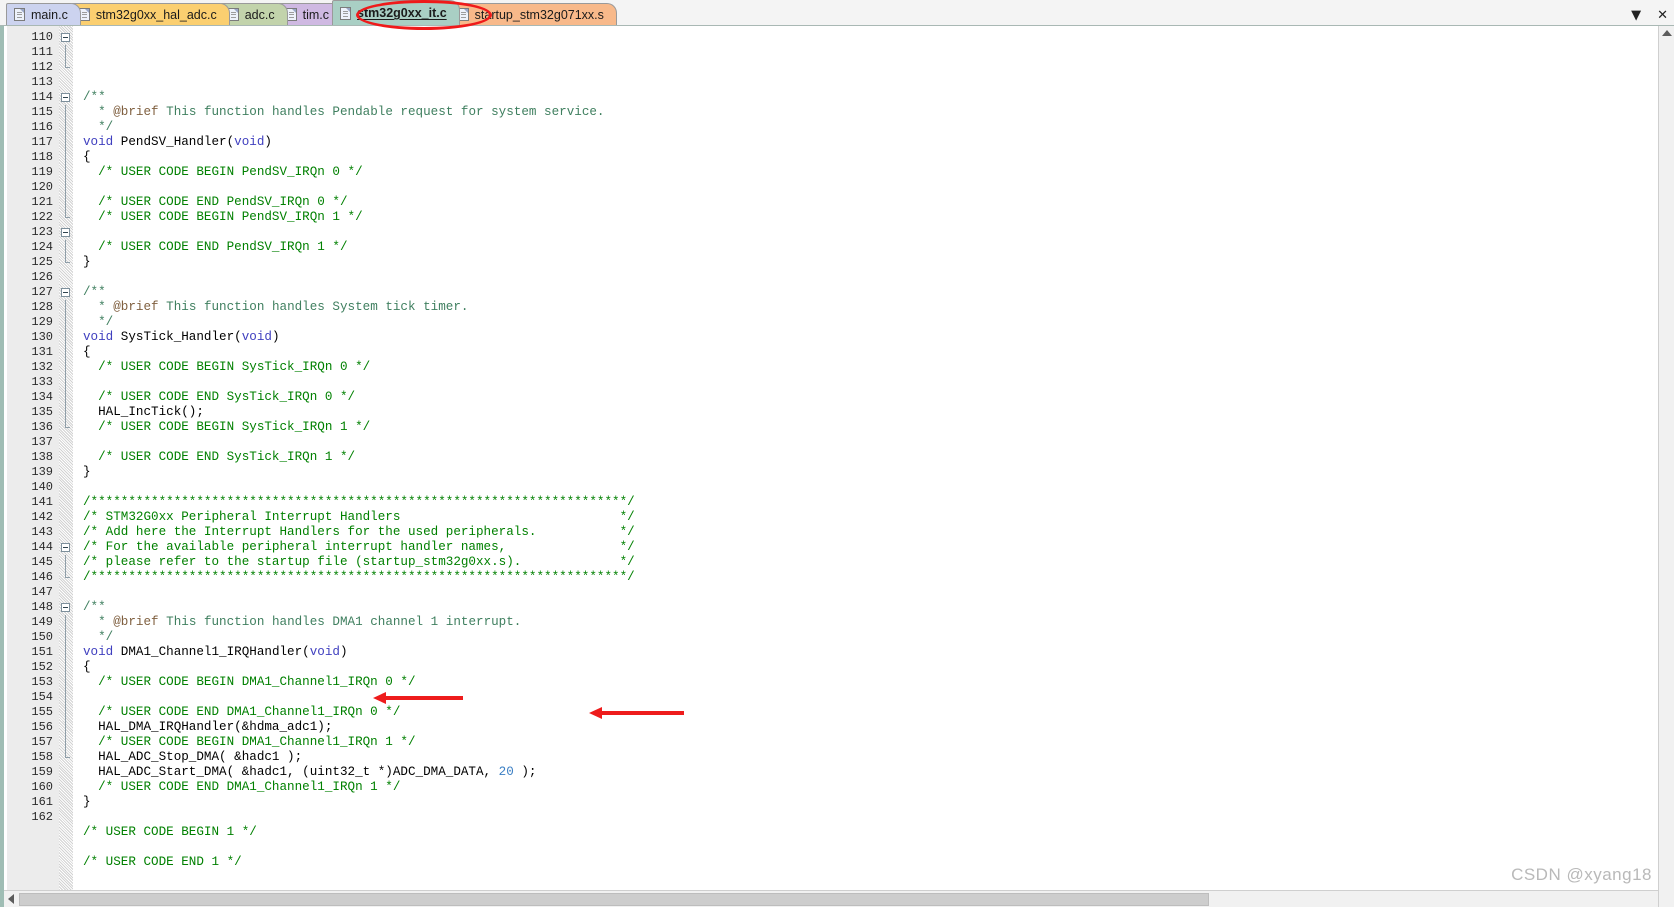 The image size is (1674, 907). Describe the element at coordinates (42, 157) in the screenshot. I see `line-number: 118` at that location.